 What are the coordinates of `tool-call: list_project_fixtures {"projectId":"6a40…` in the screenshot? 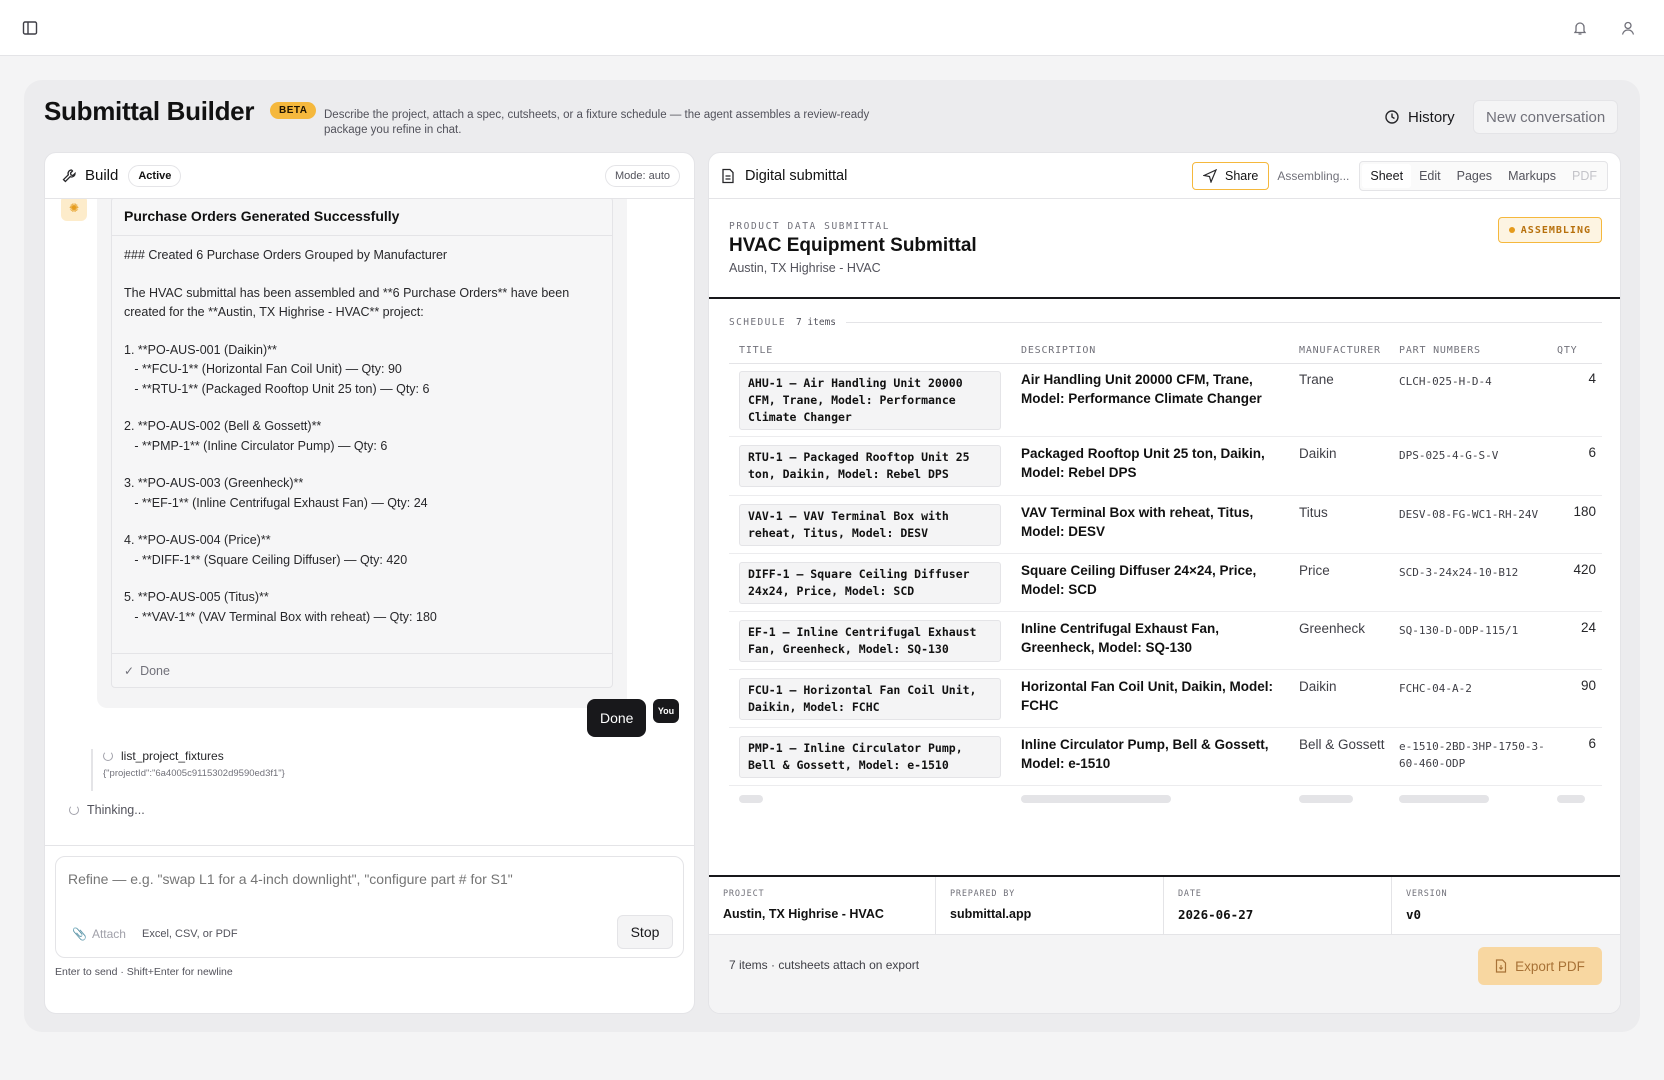 It's located at (188, 770).